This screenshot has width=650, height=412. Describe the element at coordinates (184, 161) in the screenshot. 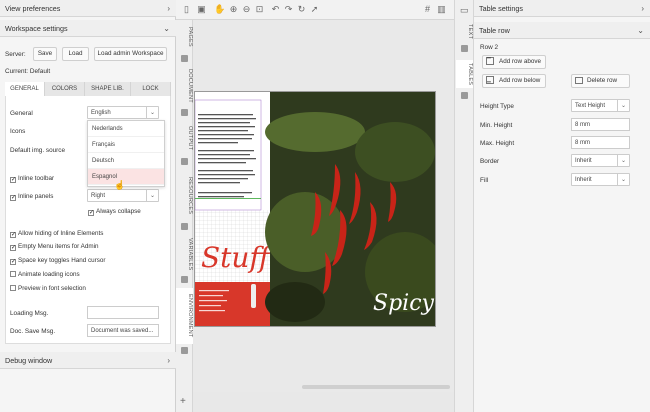

I see `output-icon` at that location.